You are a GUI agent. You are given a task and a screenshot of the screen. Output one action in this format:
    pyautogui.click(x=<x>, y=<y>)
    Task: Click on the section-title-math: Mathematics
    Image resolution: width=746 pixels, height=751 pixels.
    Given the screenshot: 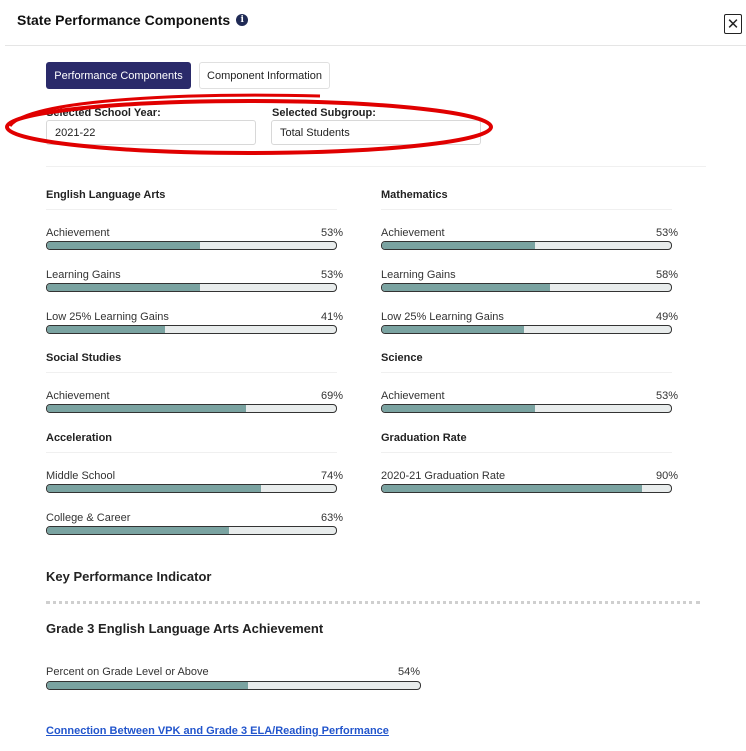 What is the action you would take?
    pyautogui.click(x=414, y=195)
    